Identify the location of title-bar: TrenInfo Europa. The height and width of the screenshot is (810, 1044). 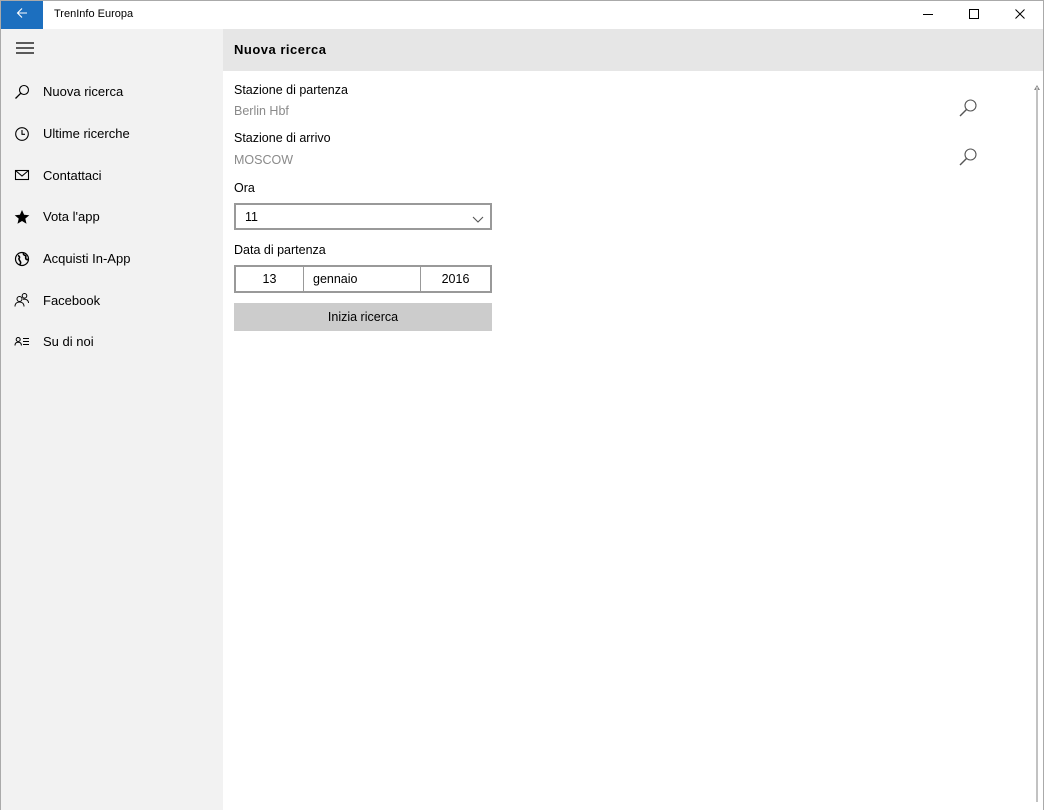
(522, 15).